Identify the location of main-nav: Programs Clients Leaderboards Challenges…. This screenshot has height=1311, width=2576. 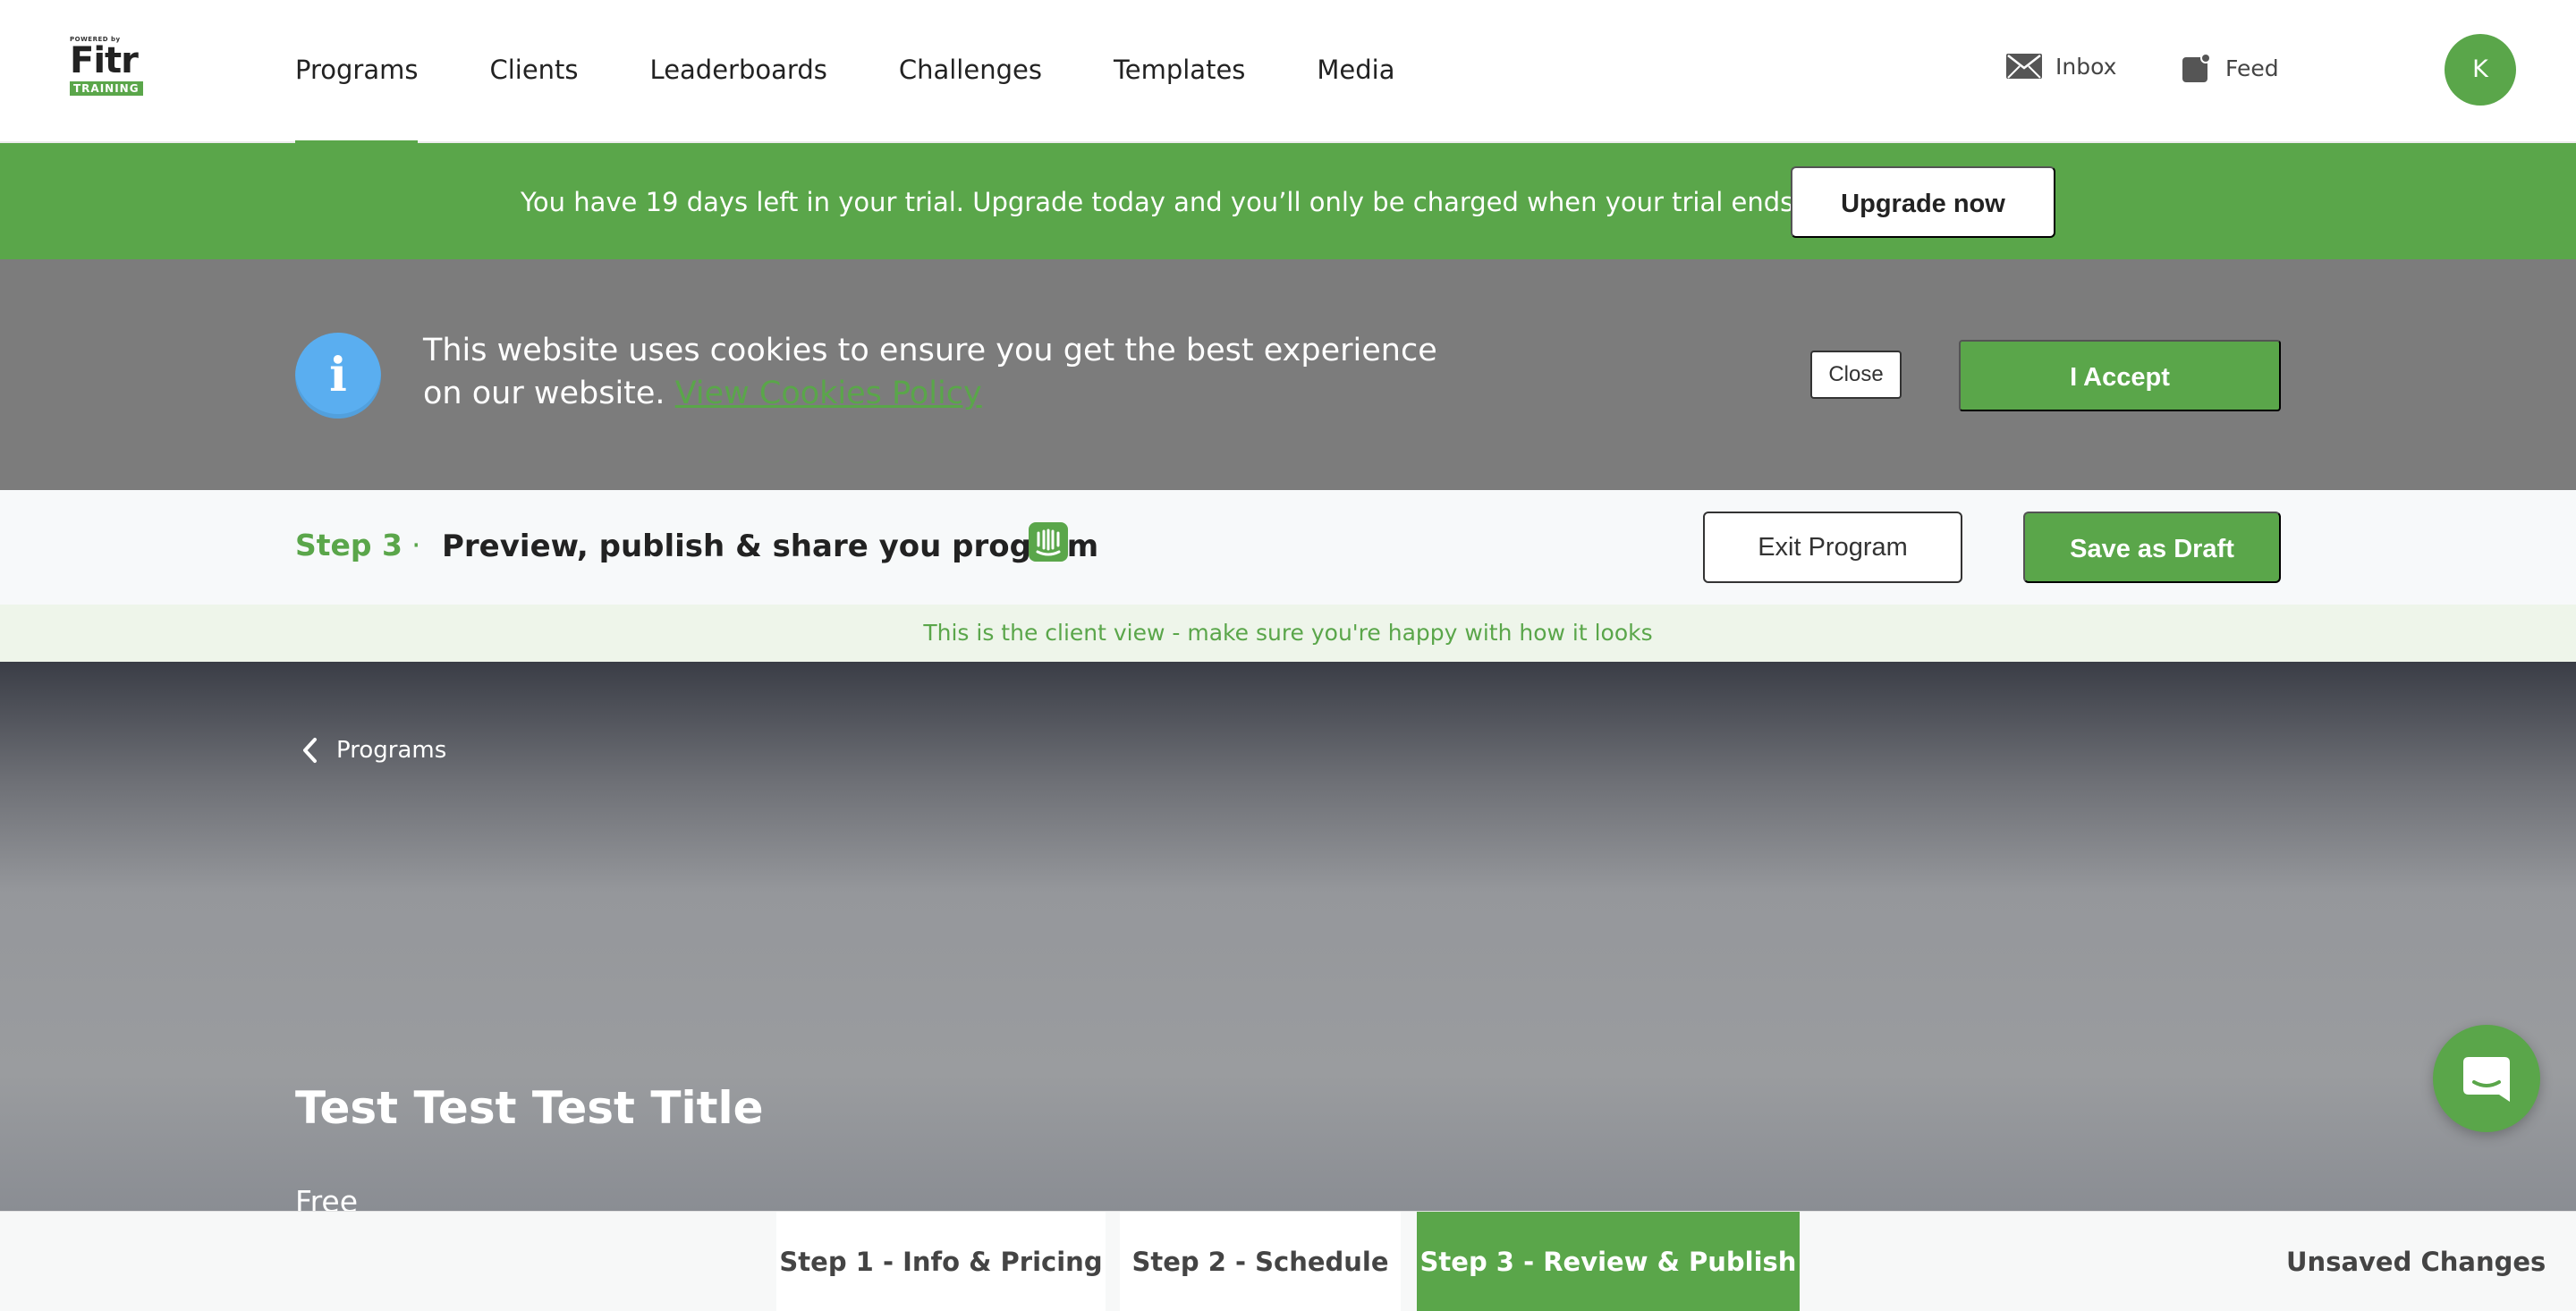
(881, 72).